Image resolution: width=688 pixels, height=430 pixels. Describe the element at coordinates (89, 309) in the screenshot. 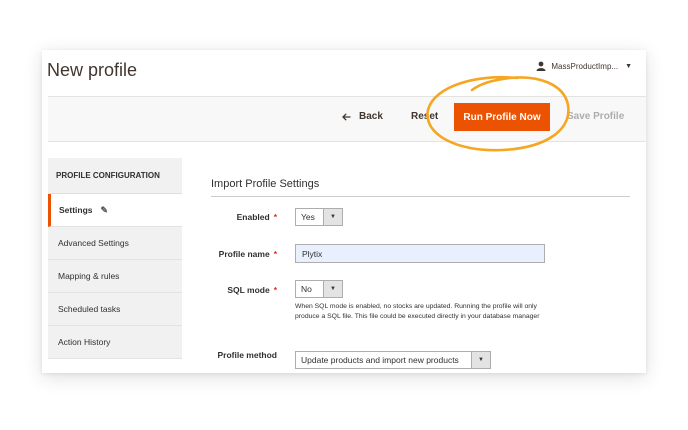

I see `sidebar-item-label: Scheduled tasks` at that location.